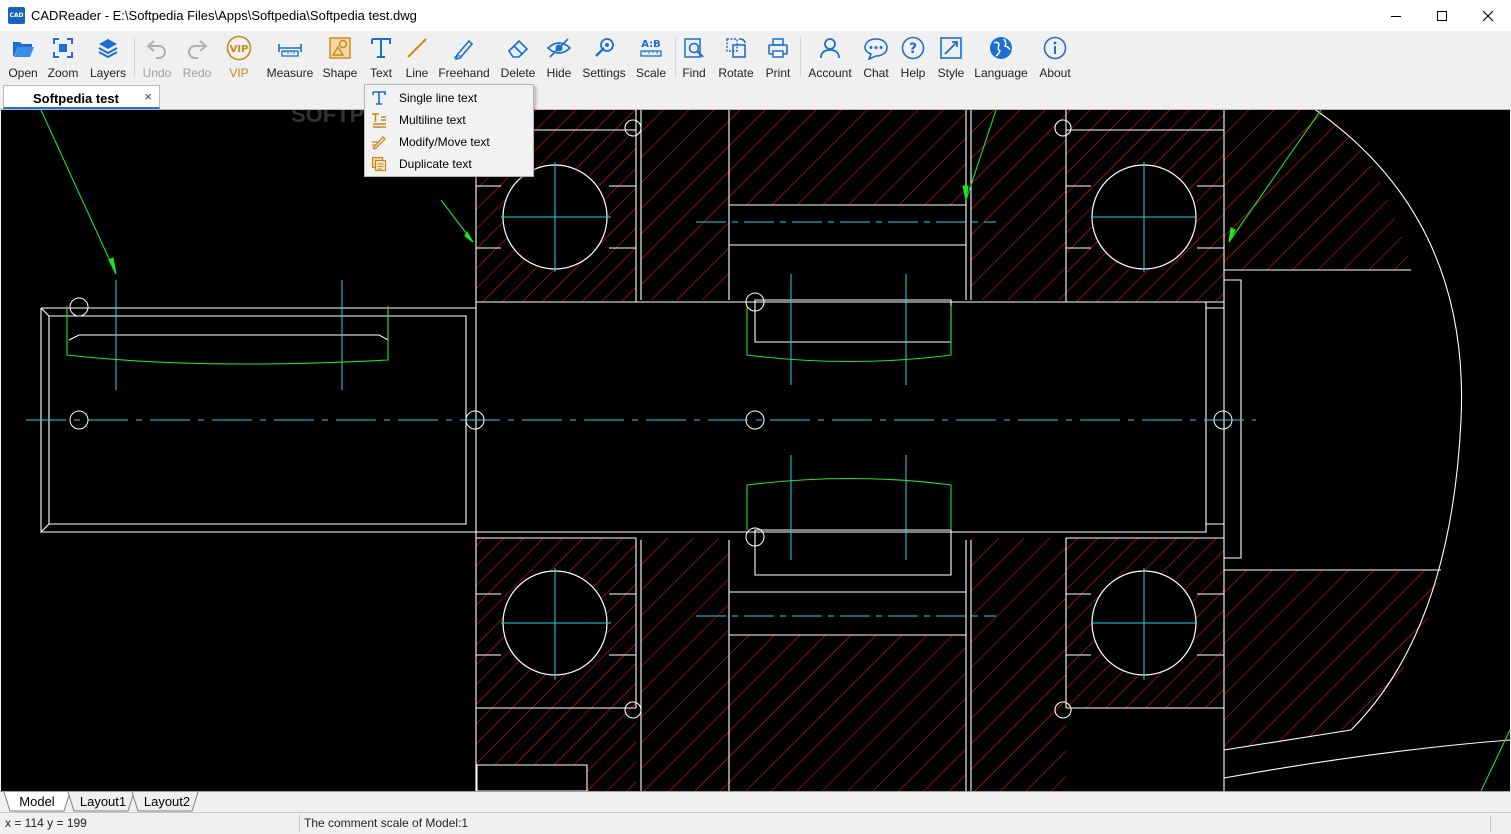  Describe the element at coordinates (340, 48) in the screenshot. I see `shape-icon` at that location.